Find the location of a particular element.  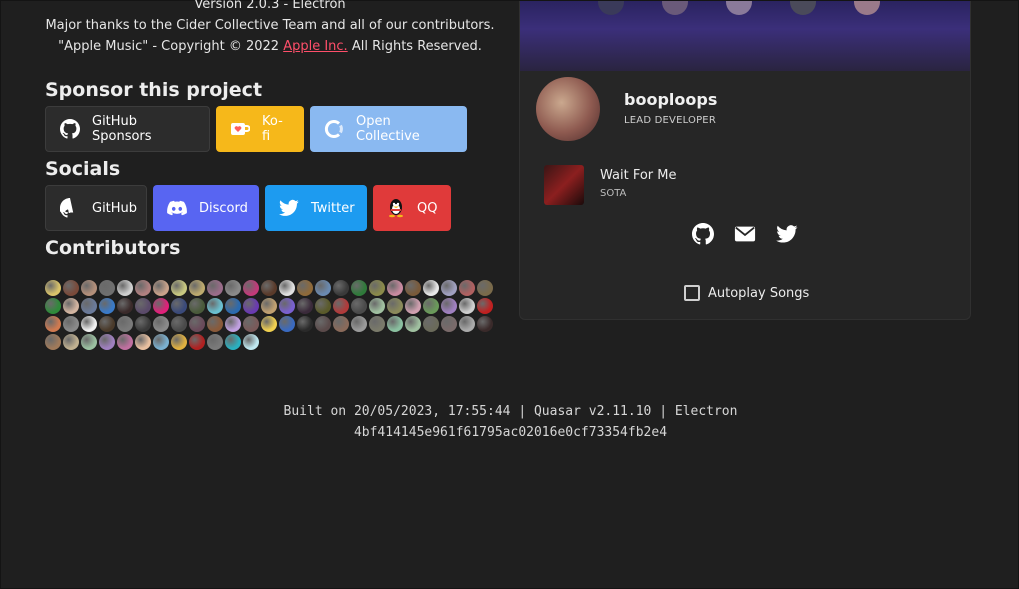

song-title: Wait For Me is located at coordinates (638, 175).